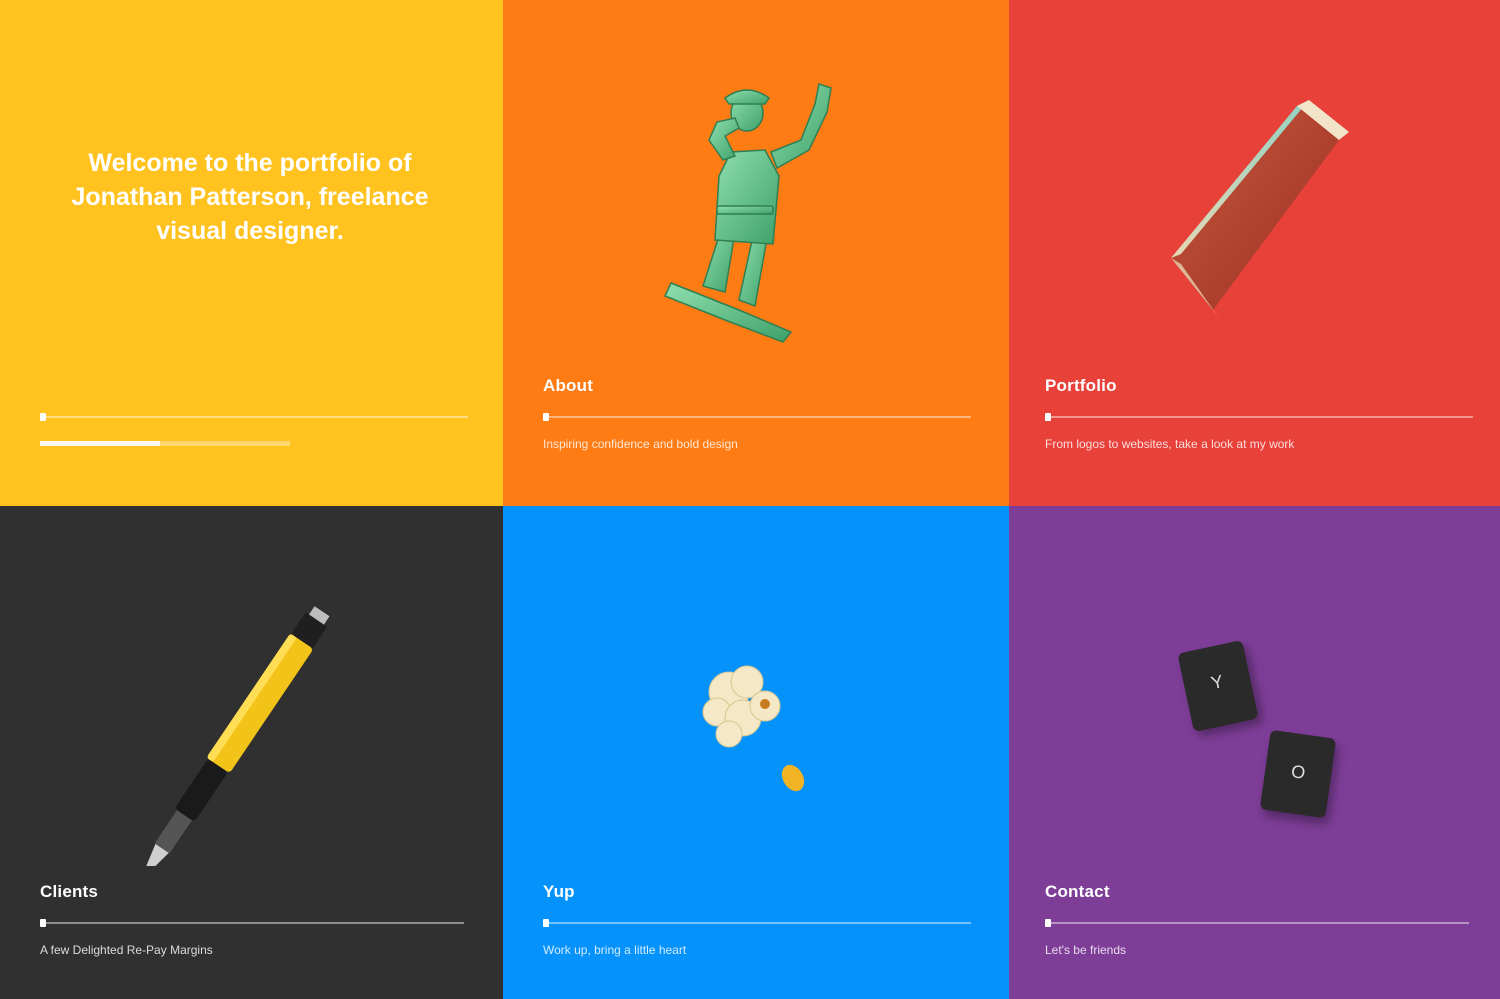 The height and width of the screenshot is (999, 1500). What do you see at coordinates (640, 444) in the screenshot?
I see `tile-about-description: Inspiring confidence and bold design` at bounding box center [640, 444].